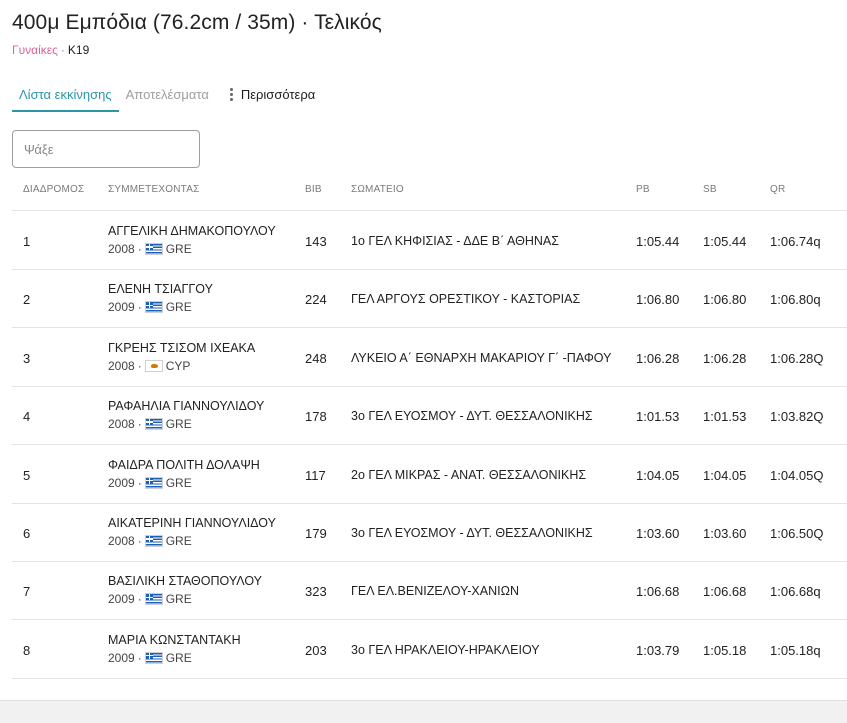 Image resolution: width=847 pixels, height=723 pixels. I want to click on lane-number: 3, so click(27, 358).